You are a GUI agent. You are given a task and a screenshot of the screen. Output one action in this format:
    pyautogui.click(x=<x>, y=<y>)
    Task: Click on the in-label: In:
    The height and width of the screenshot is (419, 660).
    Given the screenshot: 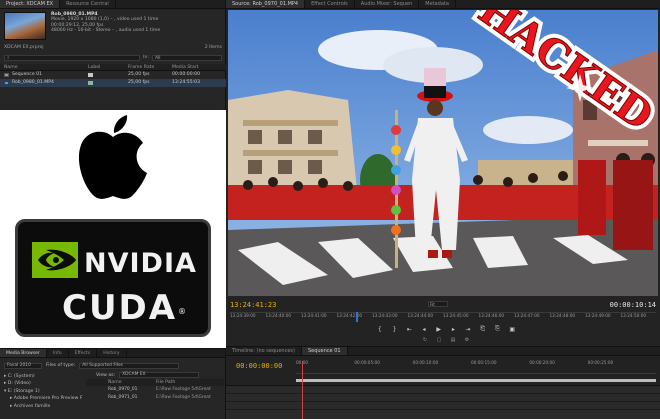 What is the action you would take?
    pyautogui.click(x=146, y=57)
    